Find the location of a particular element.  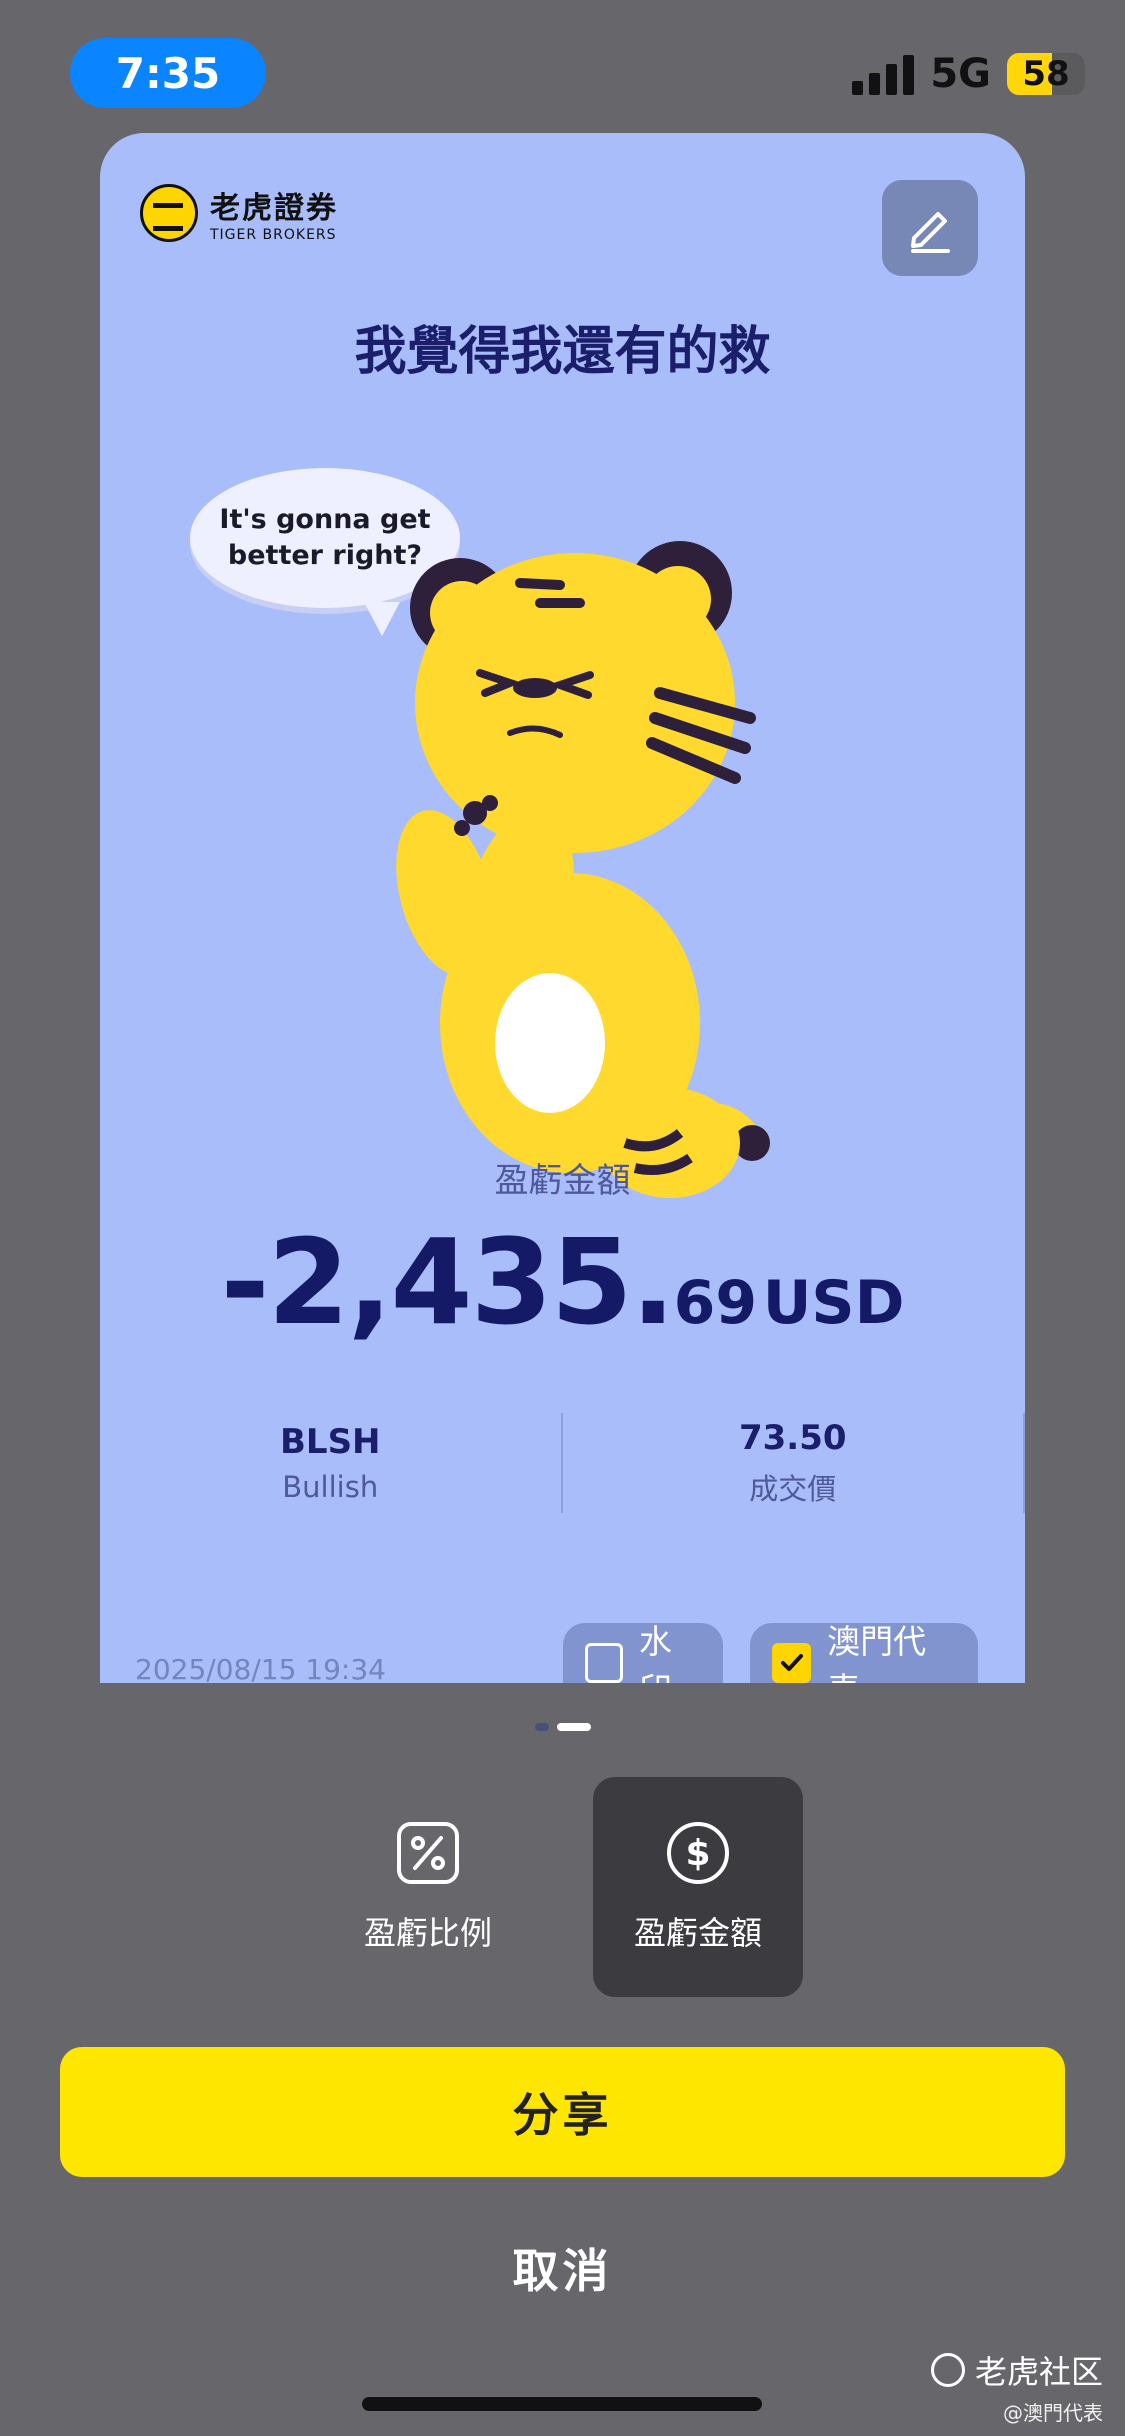

tiger-community-icon is located at coordinates (947, 2370).